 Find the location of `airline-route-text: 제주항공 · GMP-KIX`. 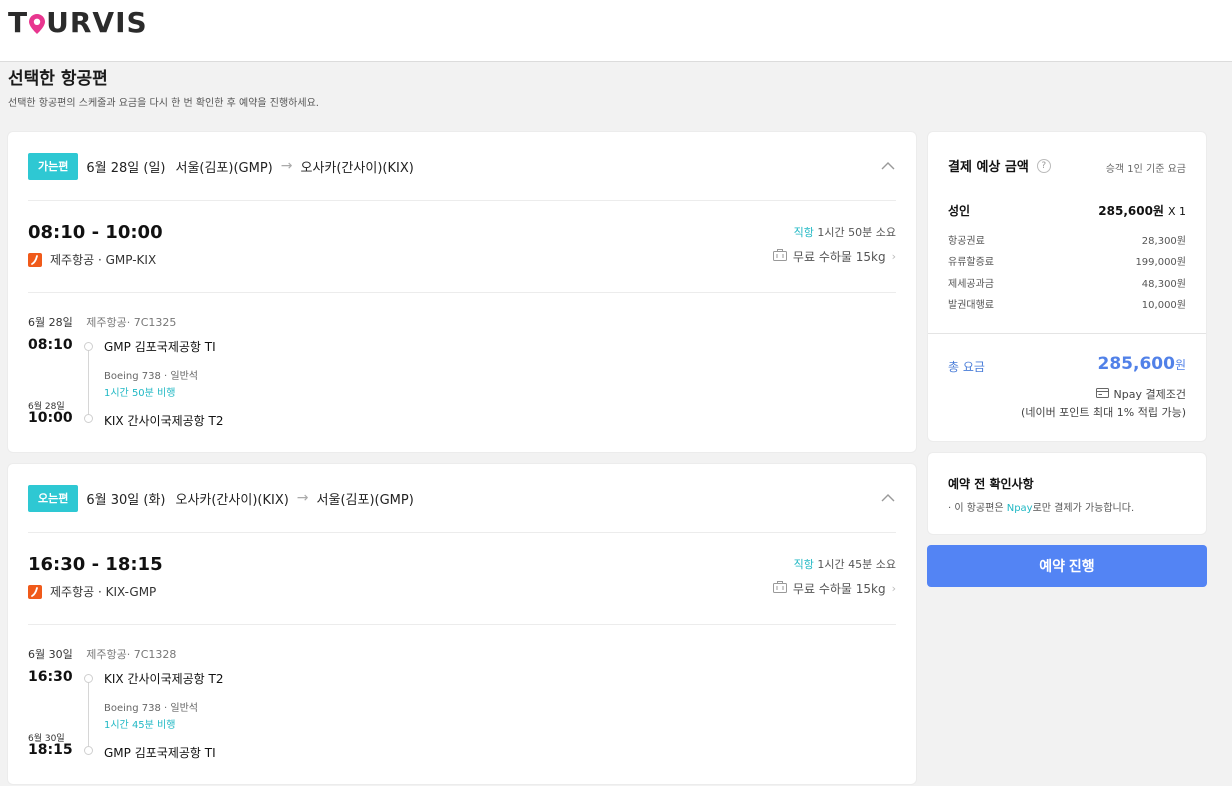

airline-route-text: 제주항공 · GMP-KIX is located at coordinates (103, 260).